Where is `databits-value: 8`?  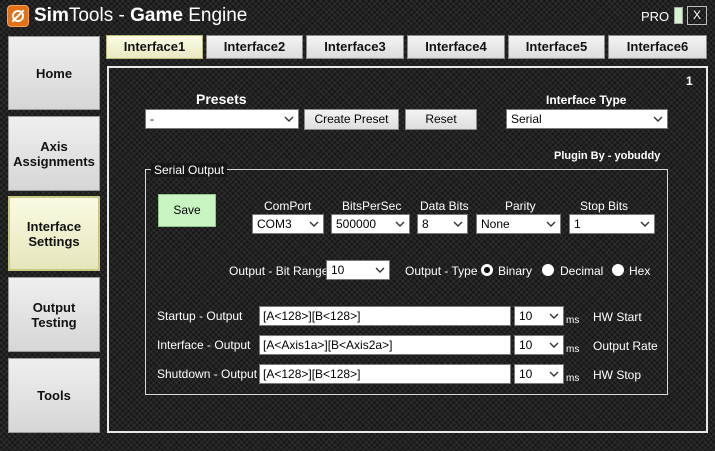 databits-value: 8 is located at coordinates (425, 224).